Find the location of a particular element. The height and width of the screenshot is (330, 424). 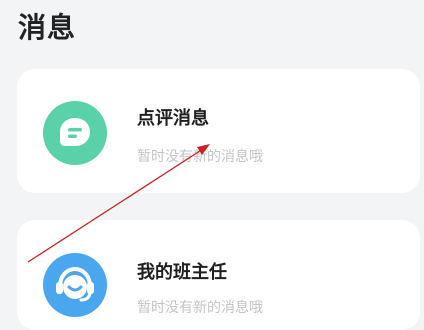

comment-bubble-icon is located at coordinates (75, 133).